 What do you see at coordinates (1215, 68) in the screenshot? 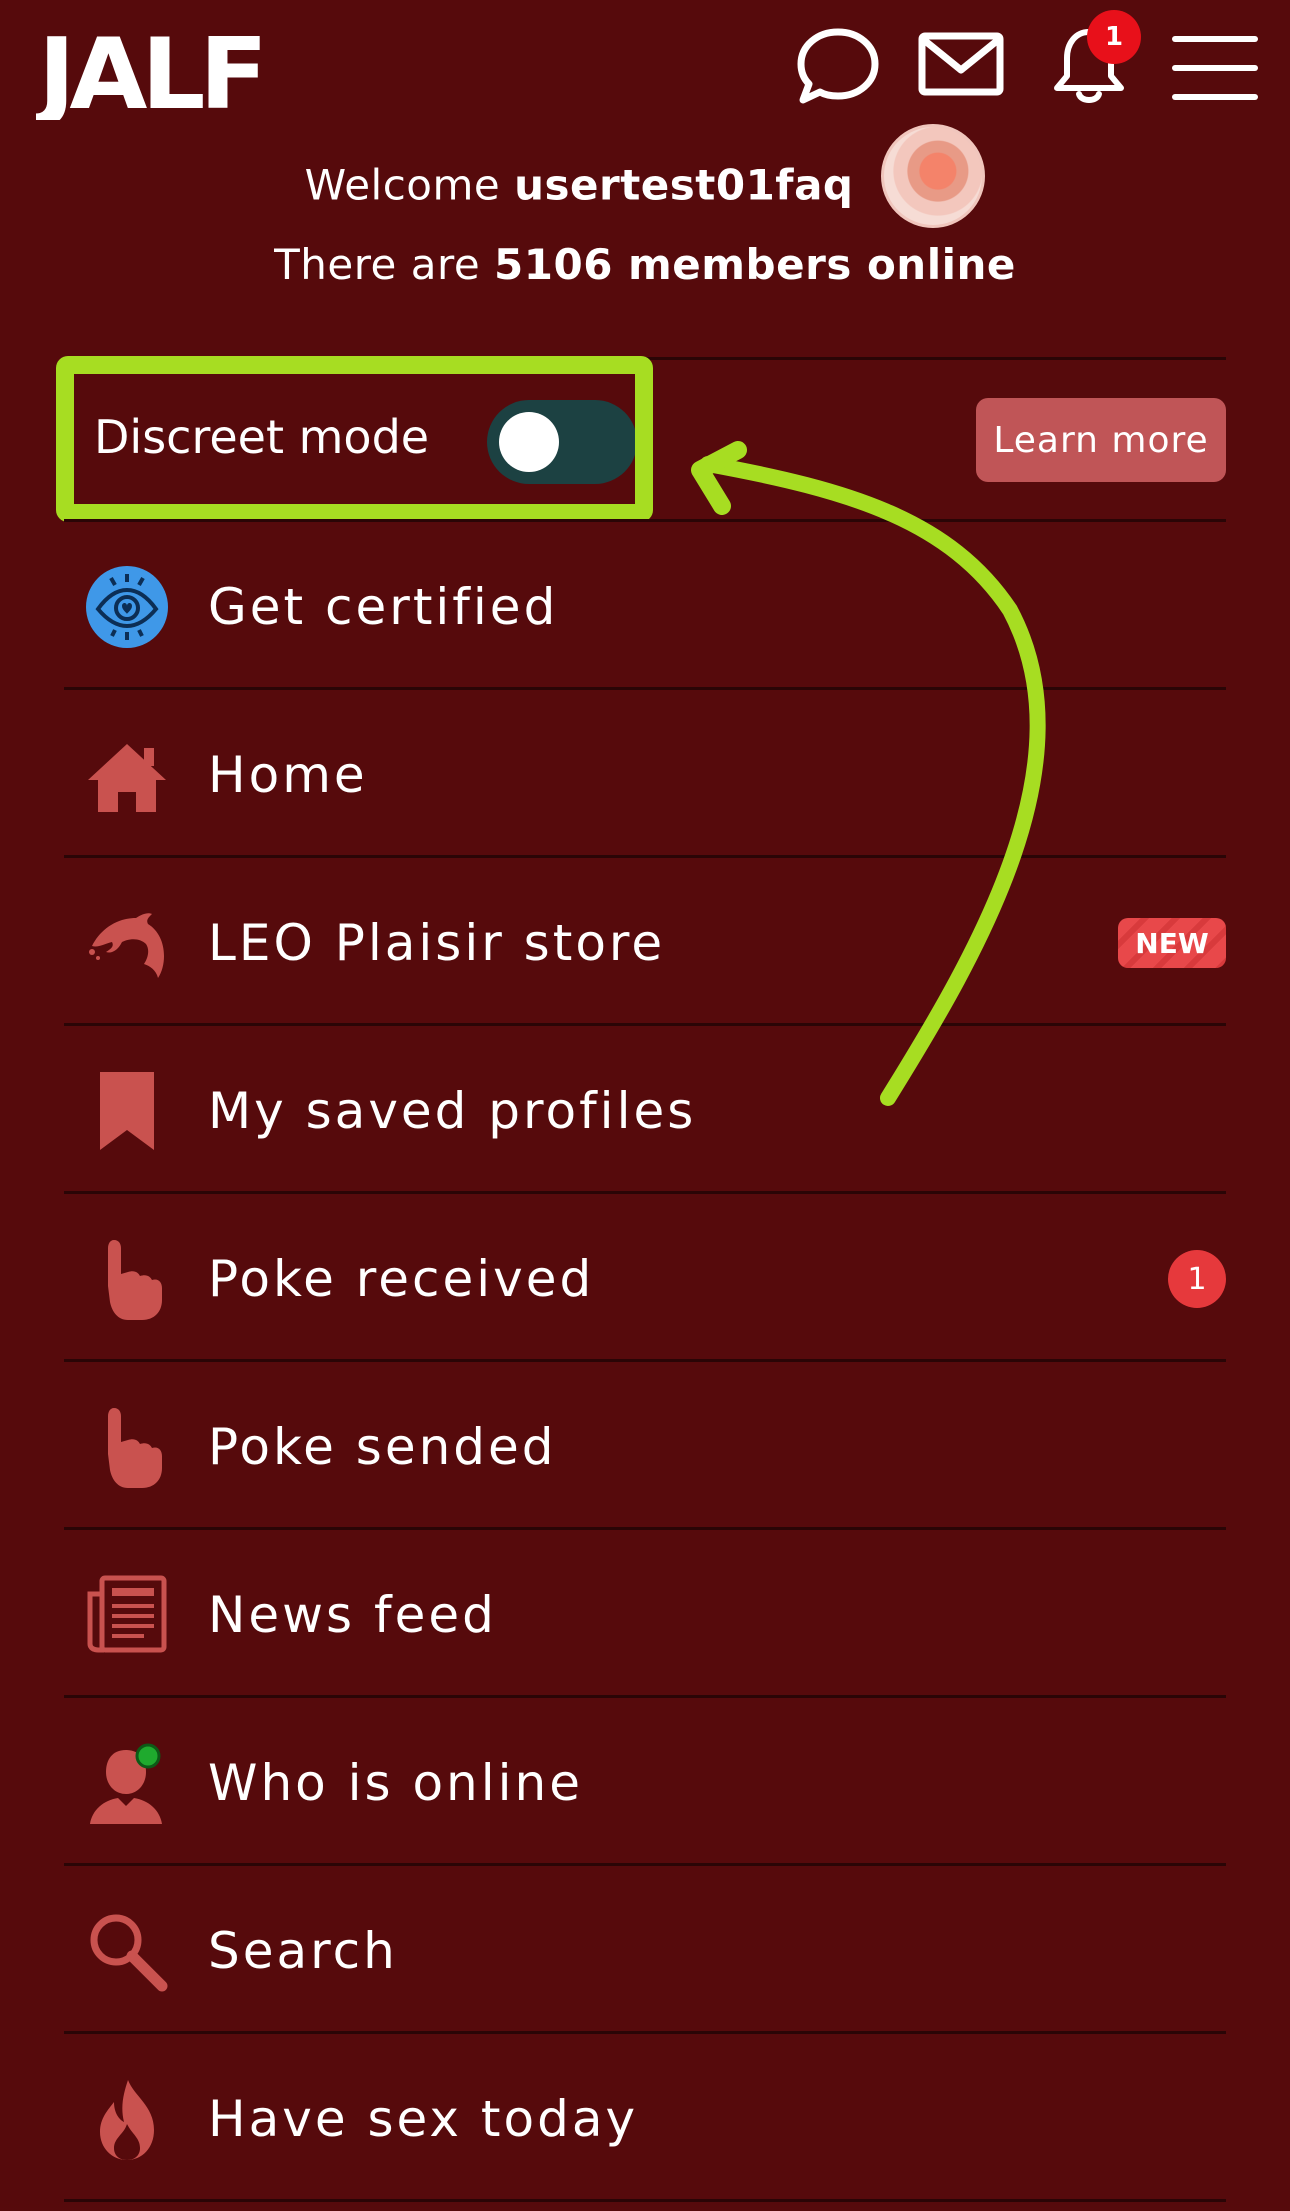
I see `hamburger-menu-icon` at bounding box center [1215, 68].